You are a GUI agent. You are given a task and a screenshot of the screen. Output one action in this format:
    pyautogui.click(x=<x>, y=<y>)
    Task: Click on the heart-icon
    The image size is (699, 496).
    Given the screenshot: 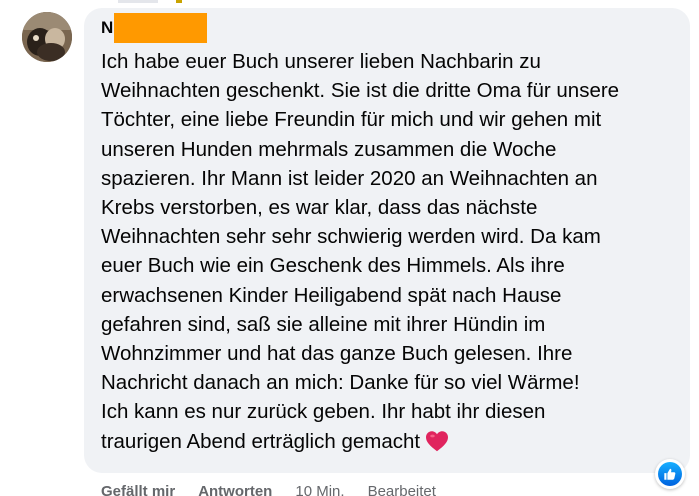 What is the action you would take?
    pyautogui.click(x=437, y=441)
    